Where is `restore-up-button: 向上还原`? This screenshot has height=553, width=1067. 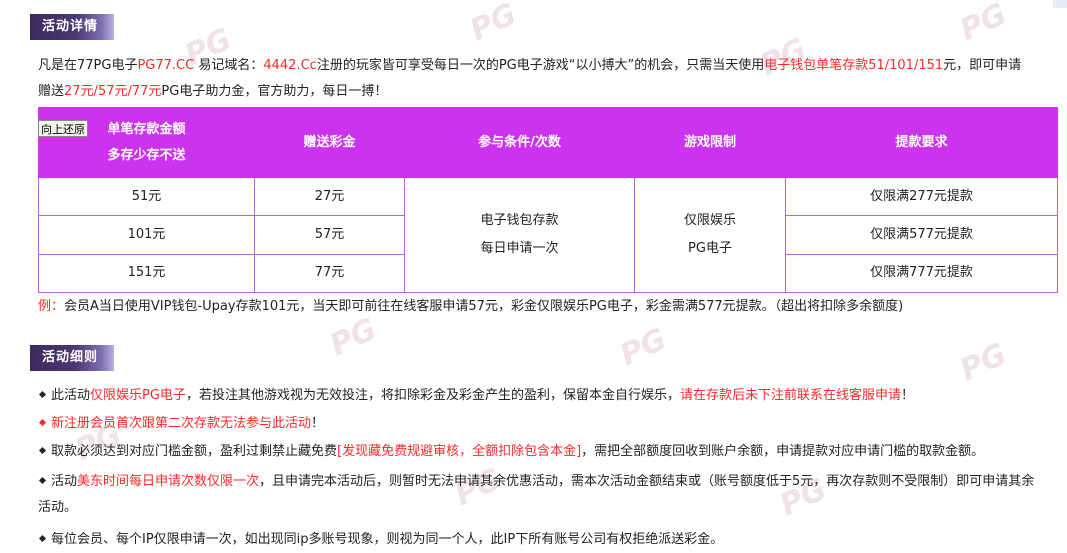 restore-up-button: 向上还原 is located at coordinates (63, 128).